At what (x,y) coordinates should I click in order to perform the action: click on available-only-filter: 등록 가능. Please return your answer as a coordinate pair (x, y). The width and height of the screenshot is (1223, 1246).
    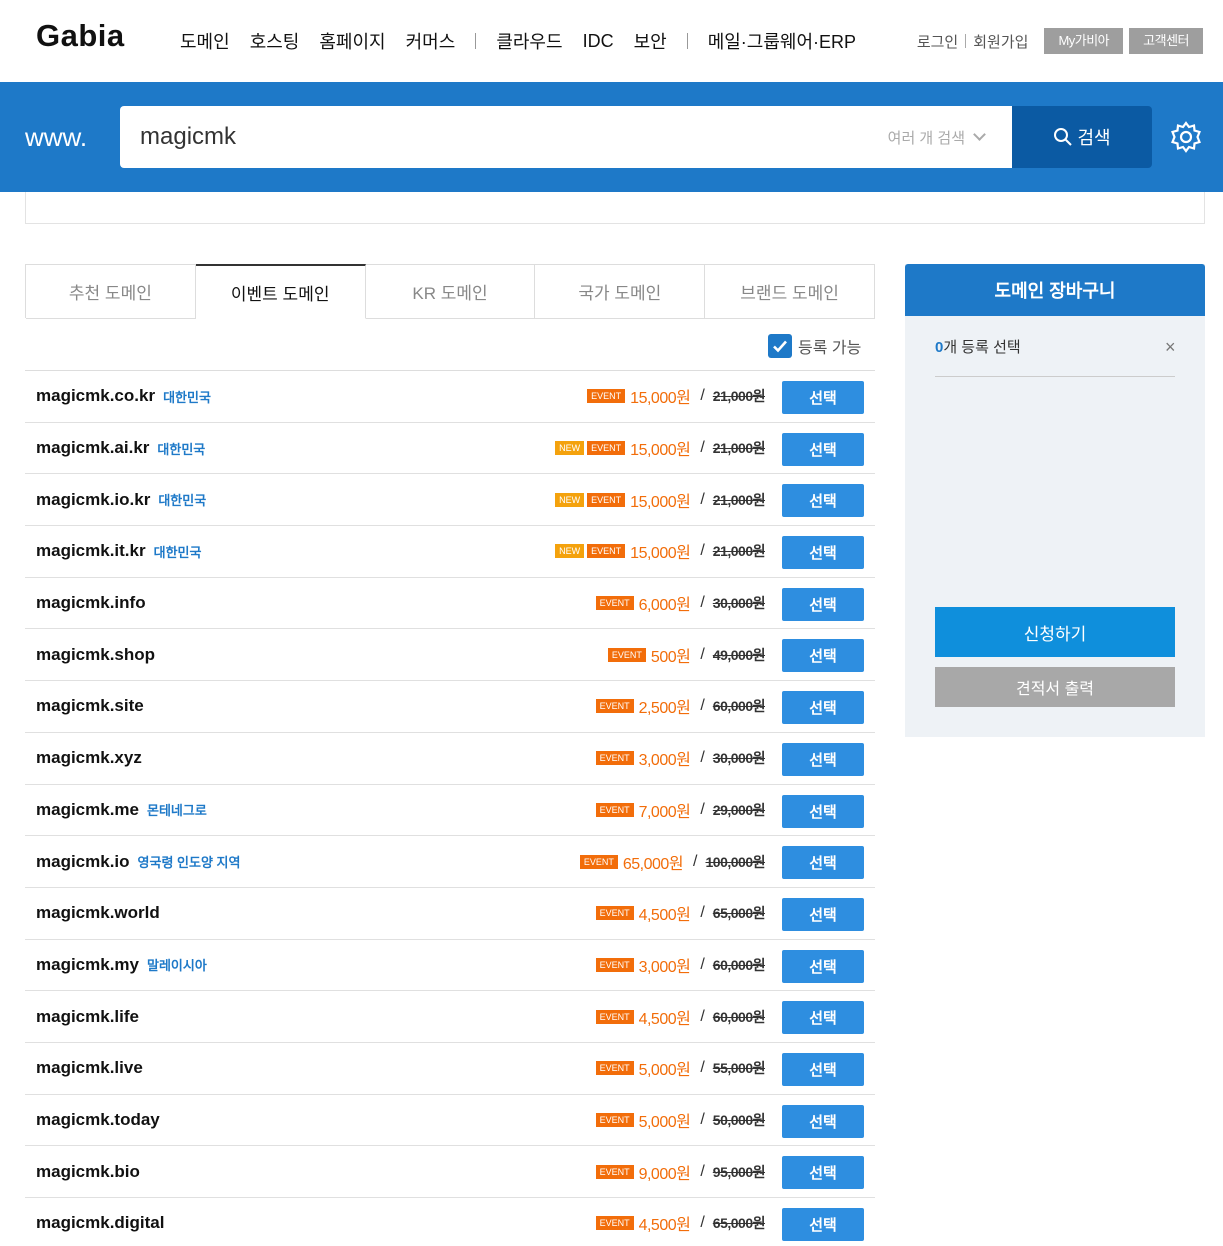
    Looking at the image, I should click on (814, 346).